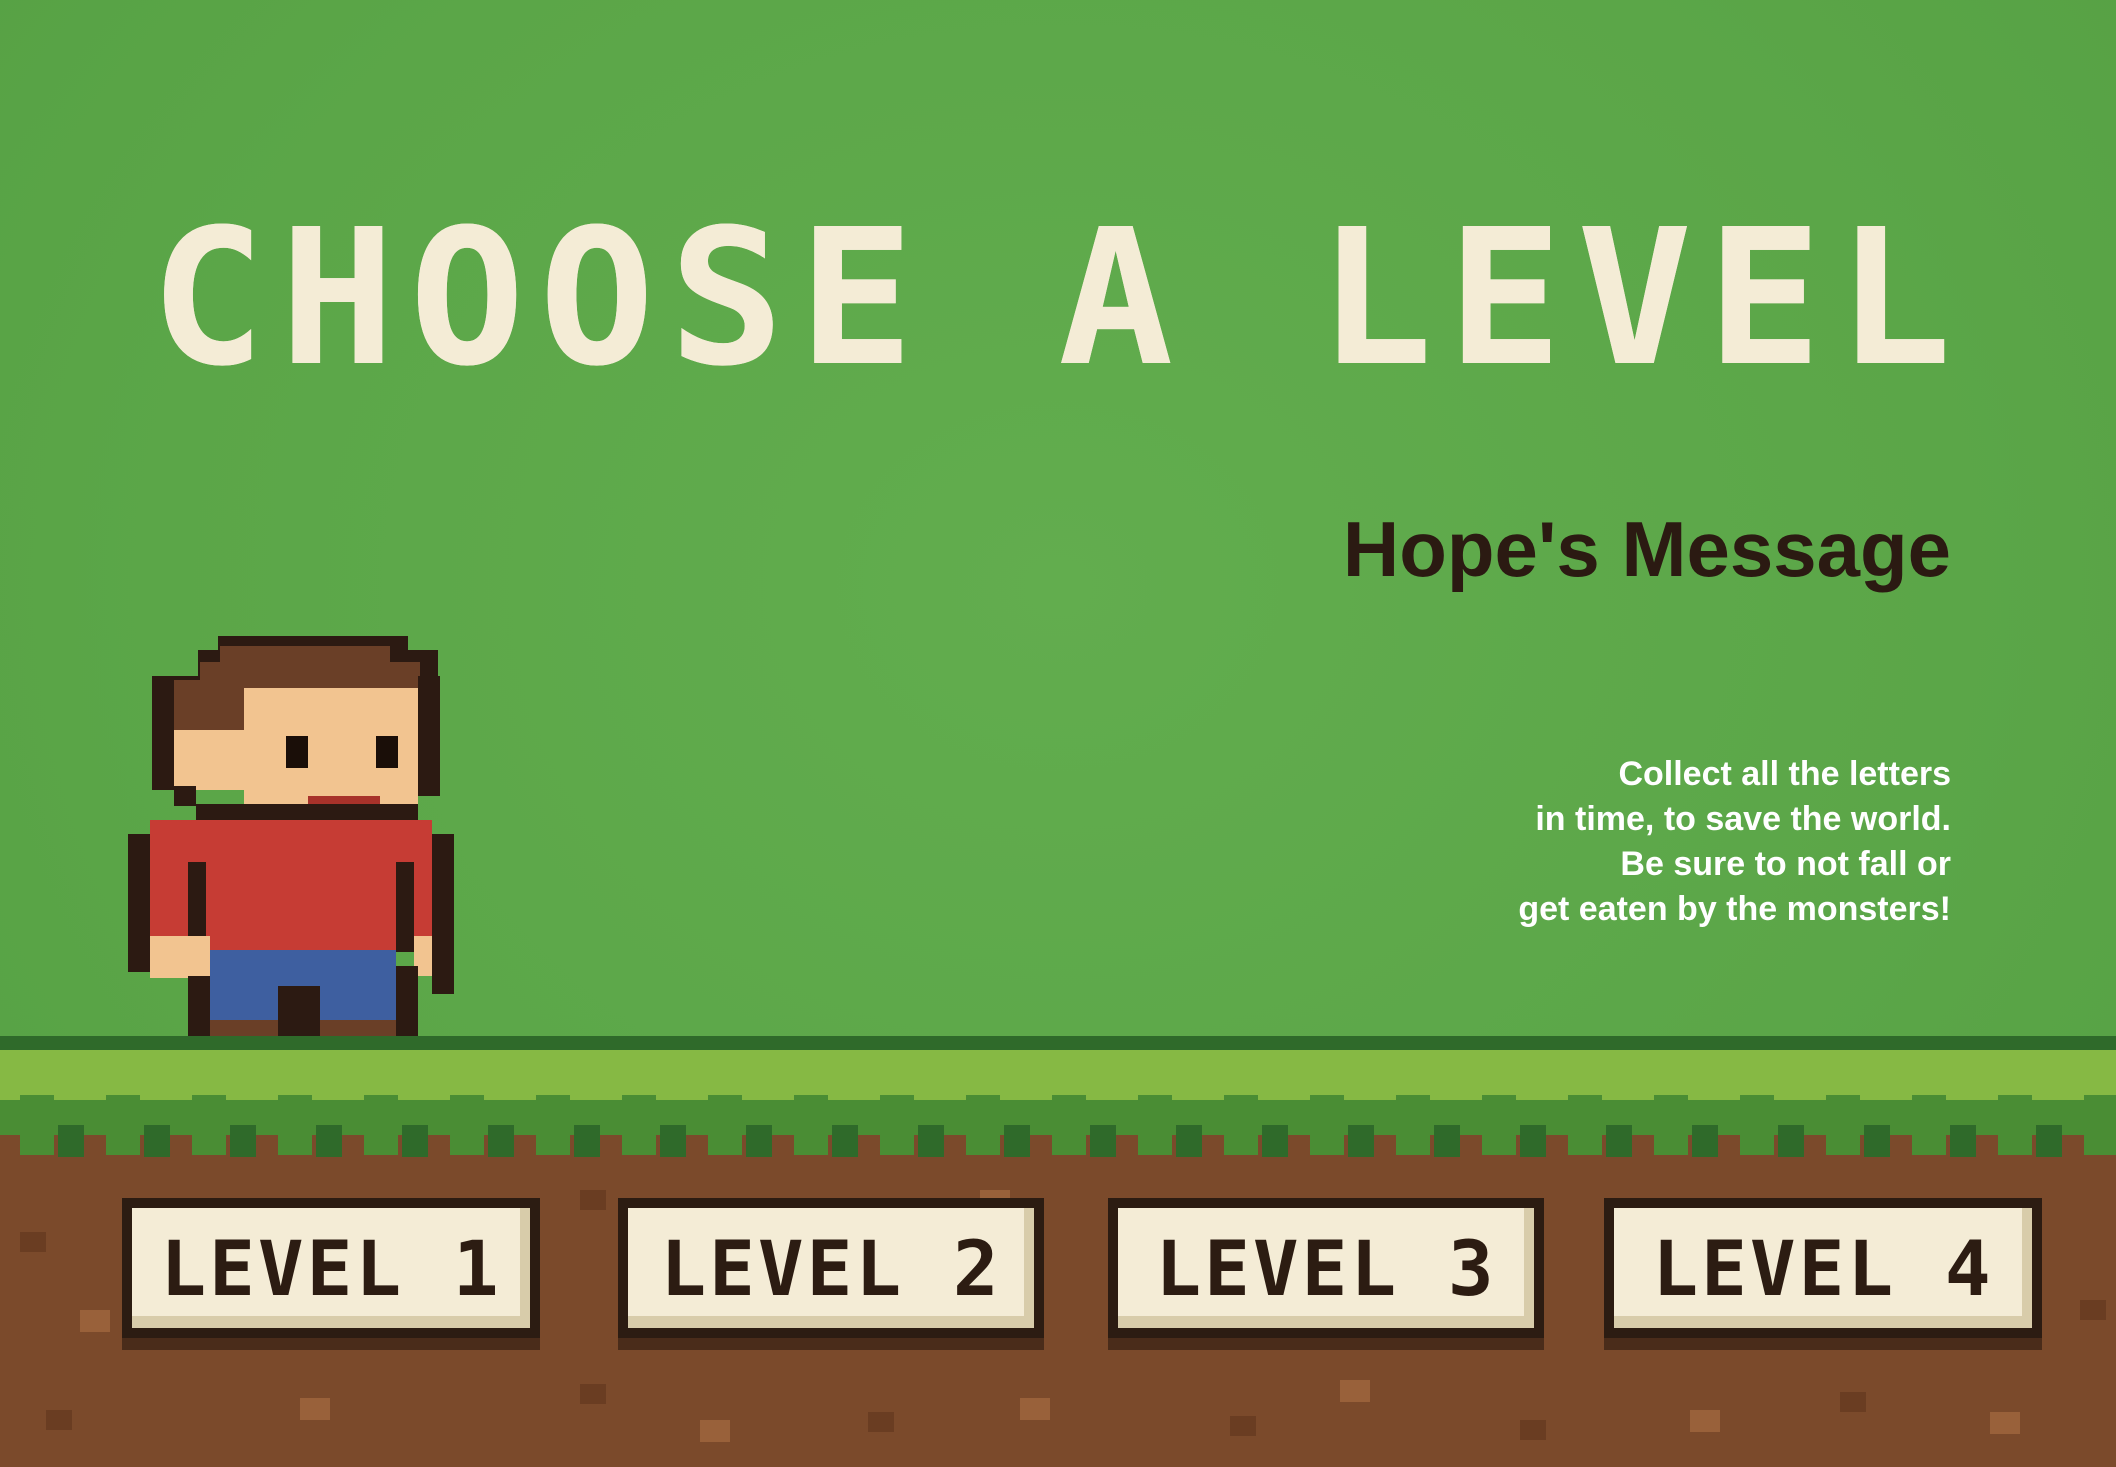 This screenshot has height=1467, width=2116. I want to click on message-line: Be sure to not fall or, so click(1785, 864).